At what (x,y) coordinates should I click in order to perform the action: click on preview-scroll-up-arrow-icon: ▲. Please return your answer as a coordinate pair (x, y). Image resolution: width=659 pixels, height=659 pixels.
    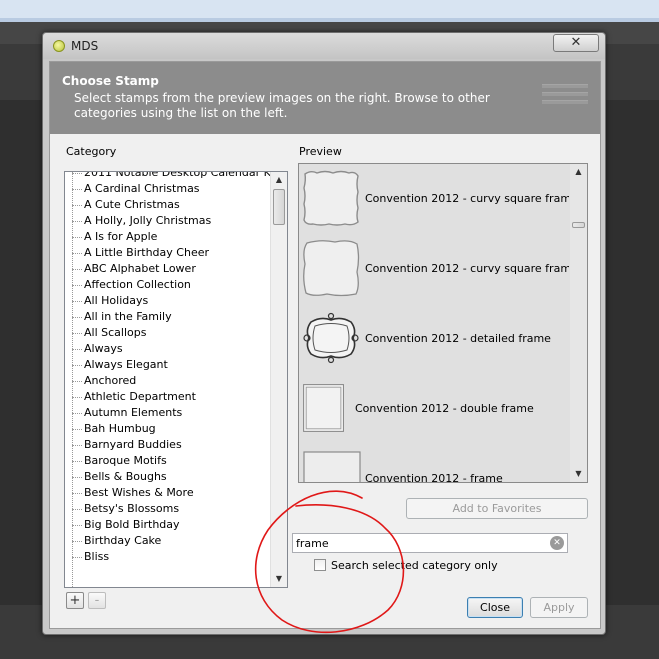
    Looking at the image, I should click on (578, 172).